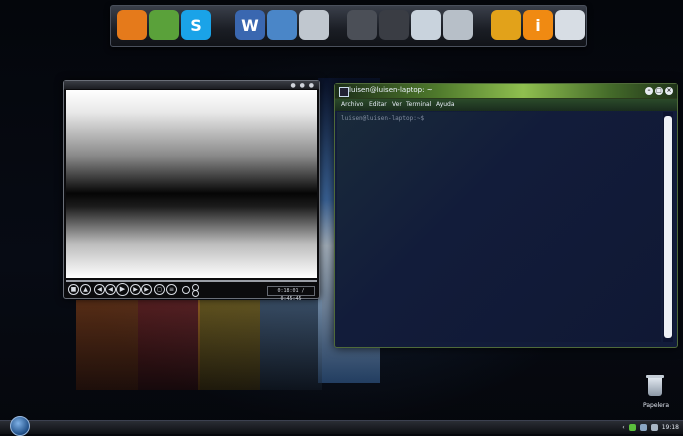 The width and height of the screenshot is (683, 436). What do you see at coordinates (352, 104) in the screenshot?
I see `menu-archivo: Archivo` at bounding box center [352, 104].